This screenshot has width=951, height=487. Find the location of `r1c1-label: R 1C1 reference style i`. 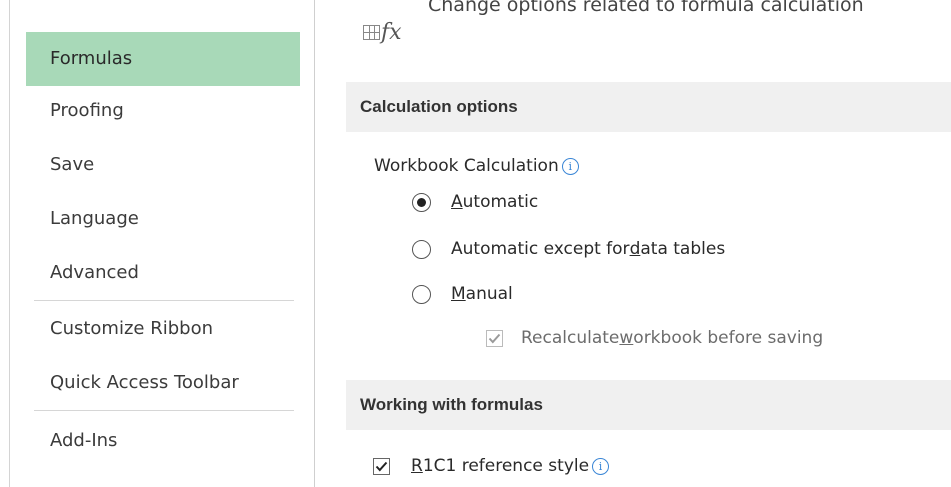

r1c1-label: R 1C1 reference style i is located at coordinates (510, 466).